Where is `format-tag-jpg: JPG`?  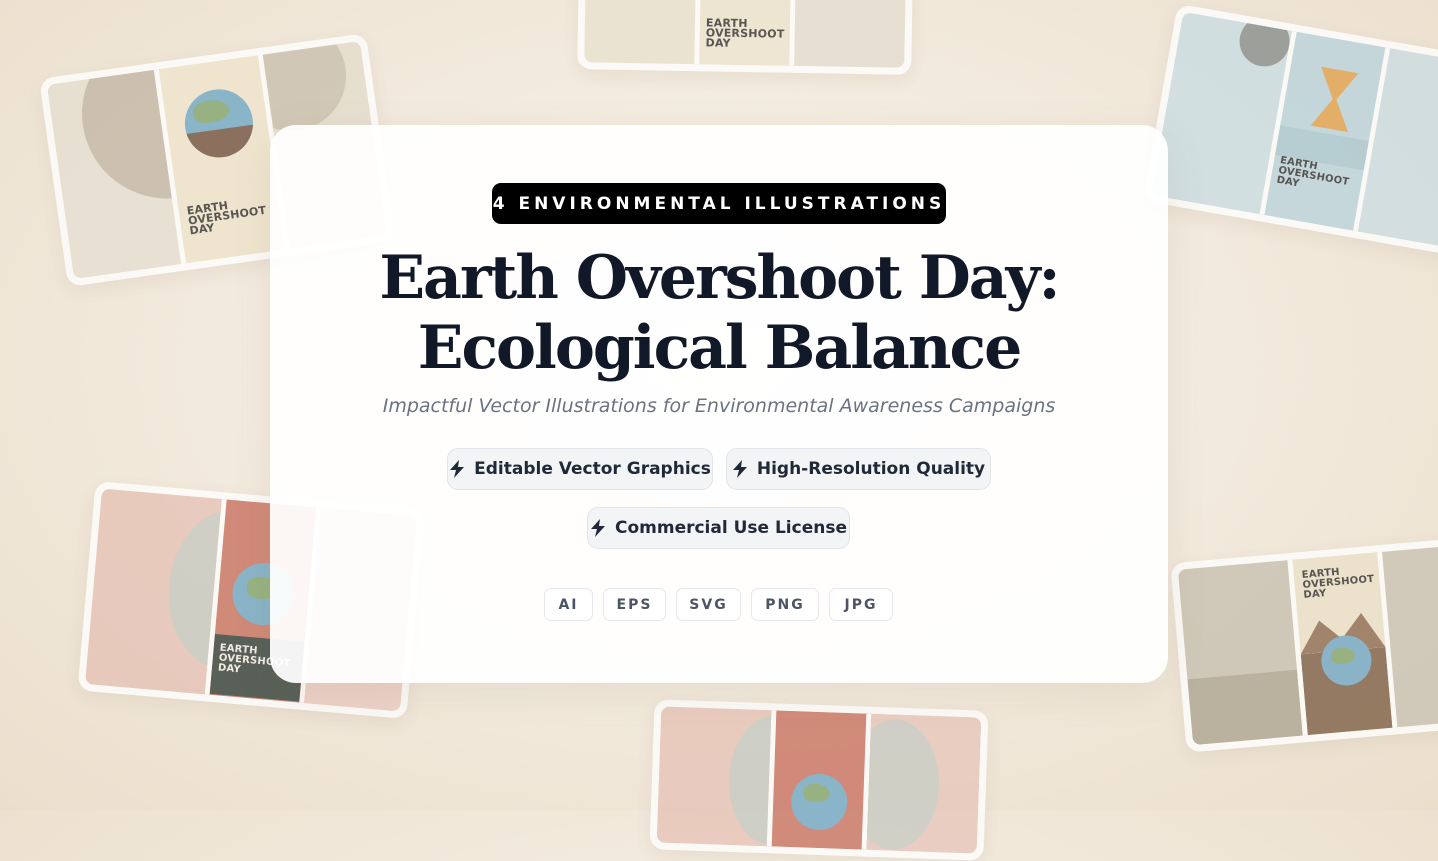
format-tag-jpg: JPG is located at coordinates (861, 604).